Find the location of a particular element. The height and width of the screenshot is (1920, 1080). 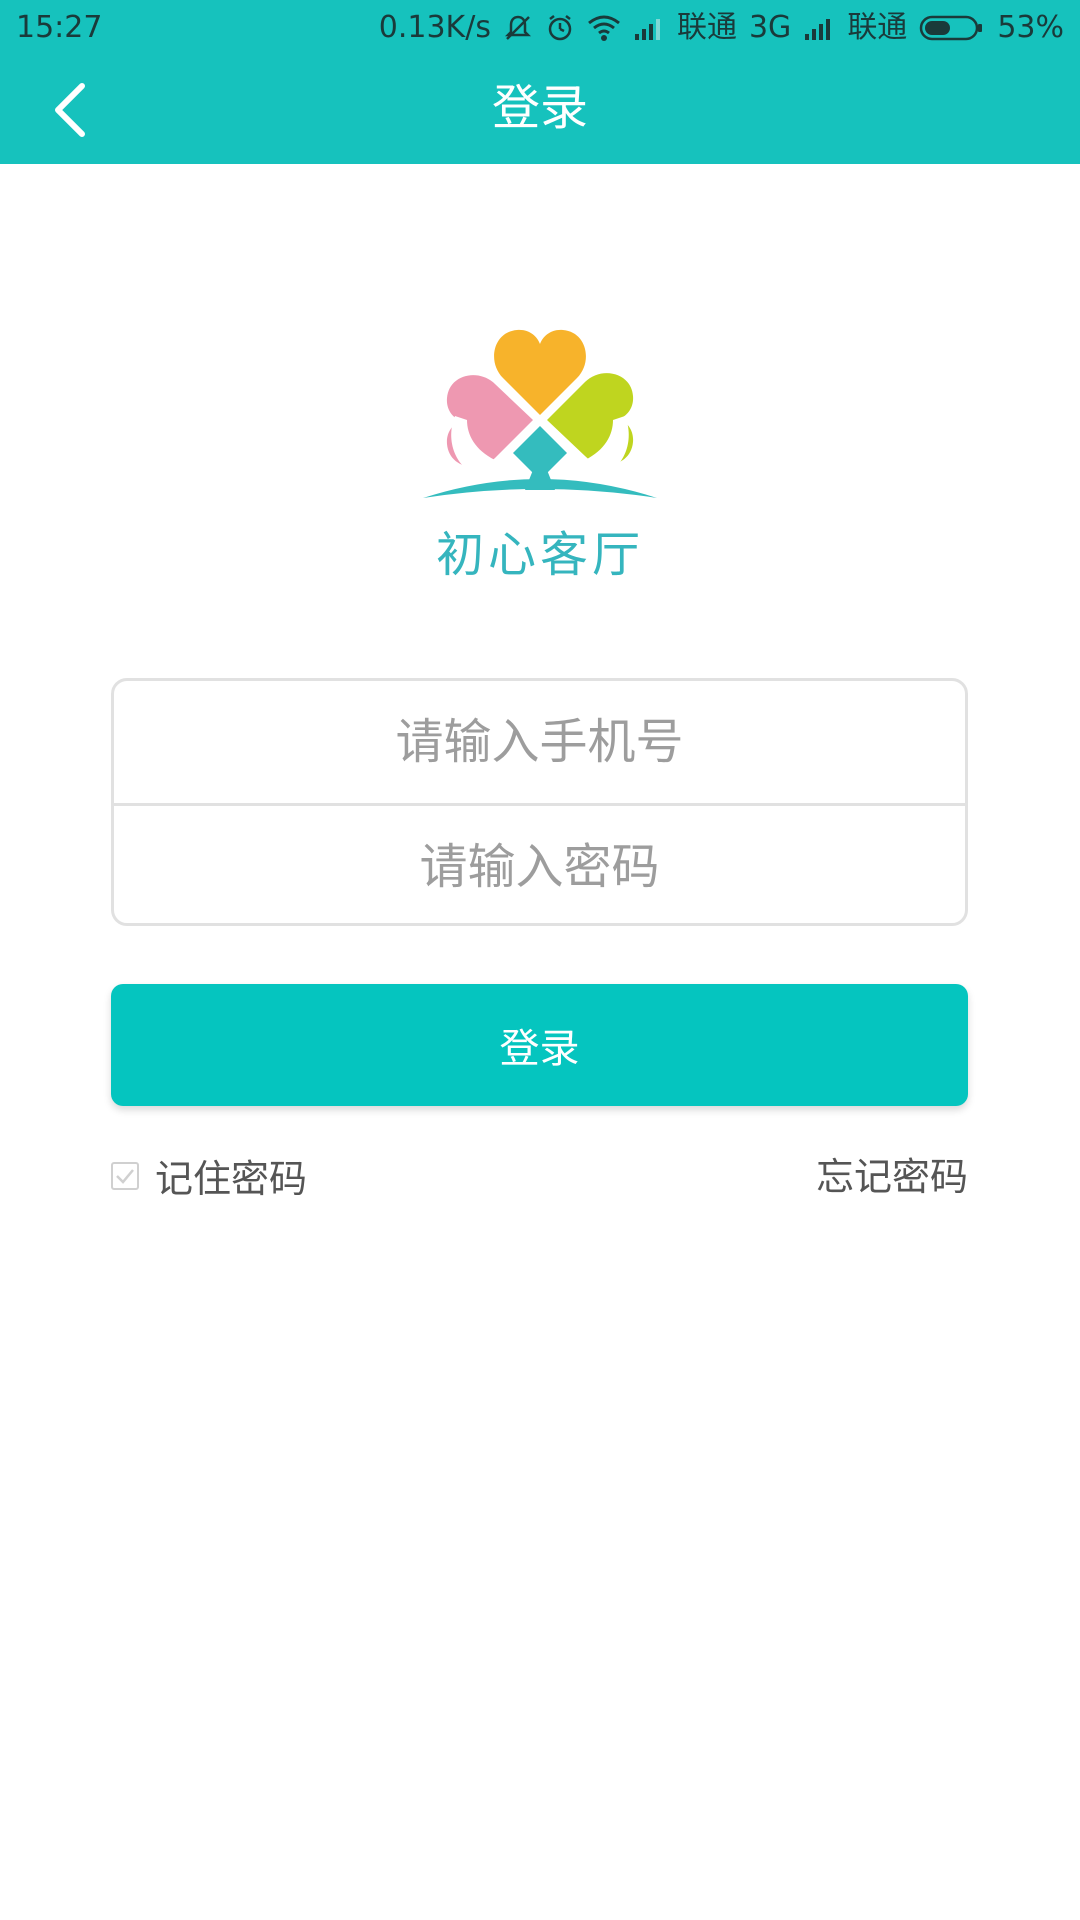

network-type: 3G is located at coordinates (770, 27).